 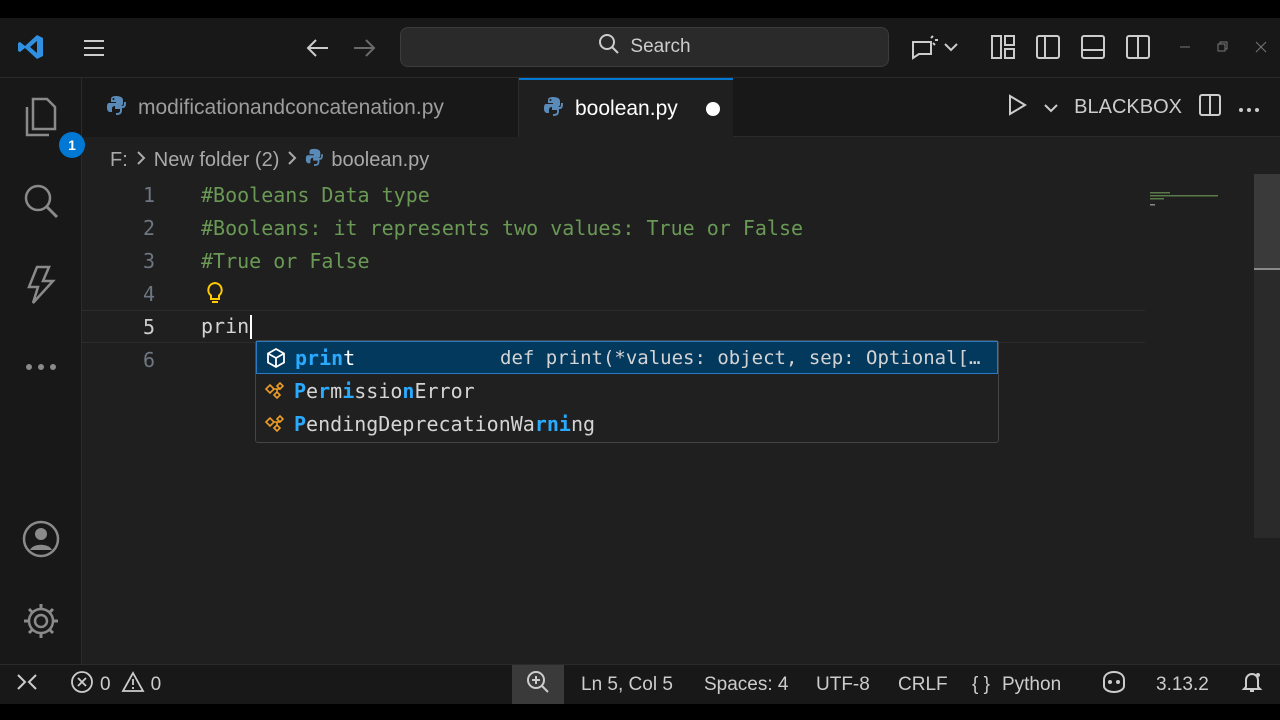 I want to click on encoding: UTF-8, so click(x=843, y=684).